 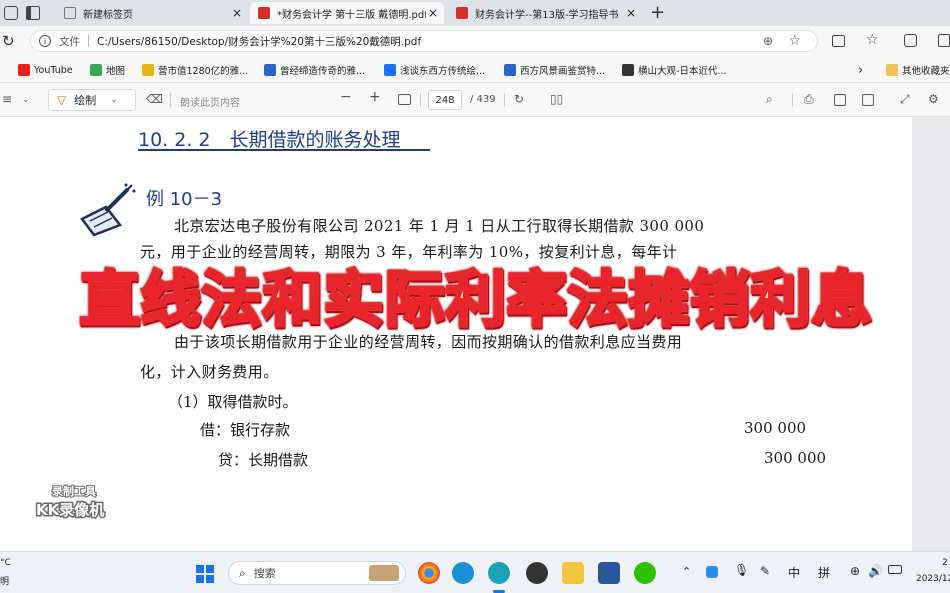 What do you see at coordinates (85, 100) in the screenshot?
I see `draw-label: 绘制` at bounding box center [85, 100].